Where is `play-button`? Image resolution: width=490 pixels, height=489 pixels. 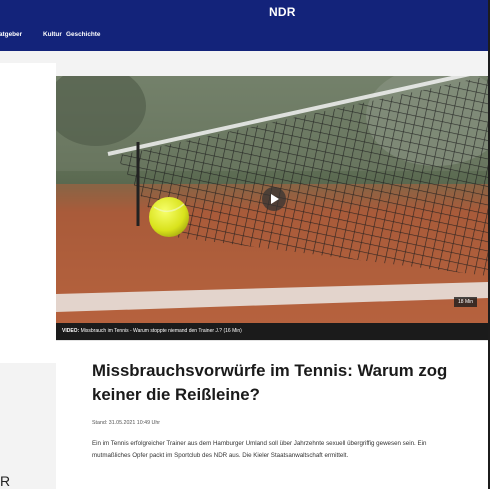 play-button is located at coordinates (274, 199).